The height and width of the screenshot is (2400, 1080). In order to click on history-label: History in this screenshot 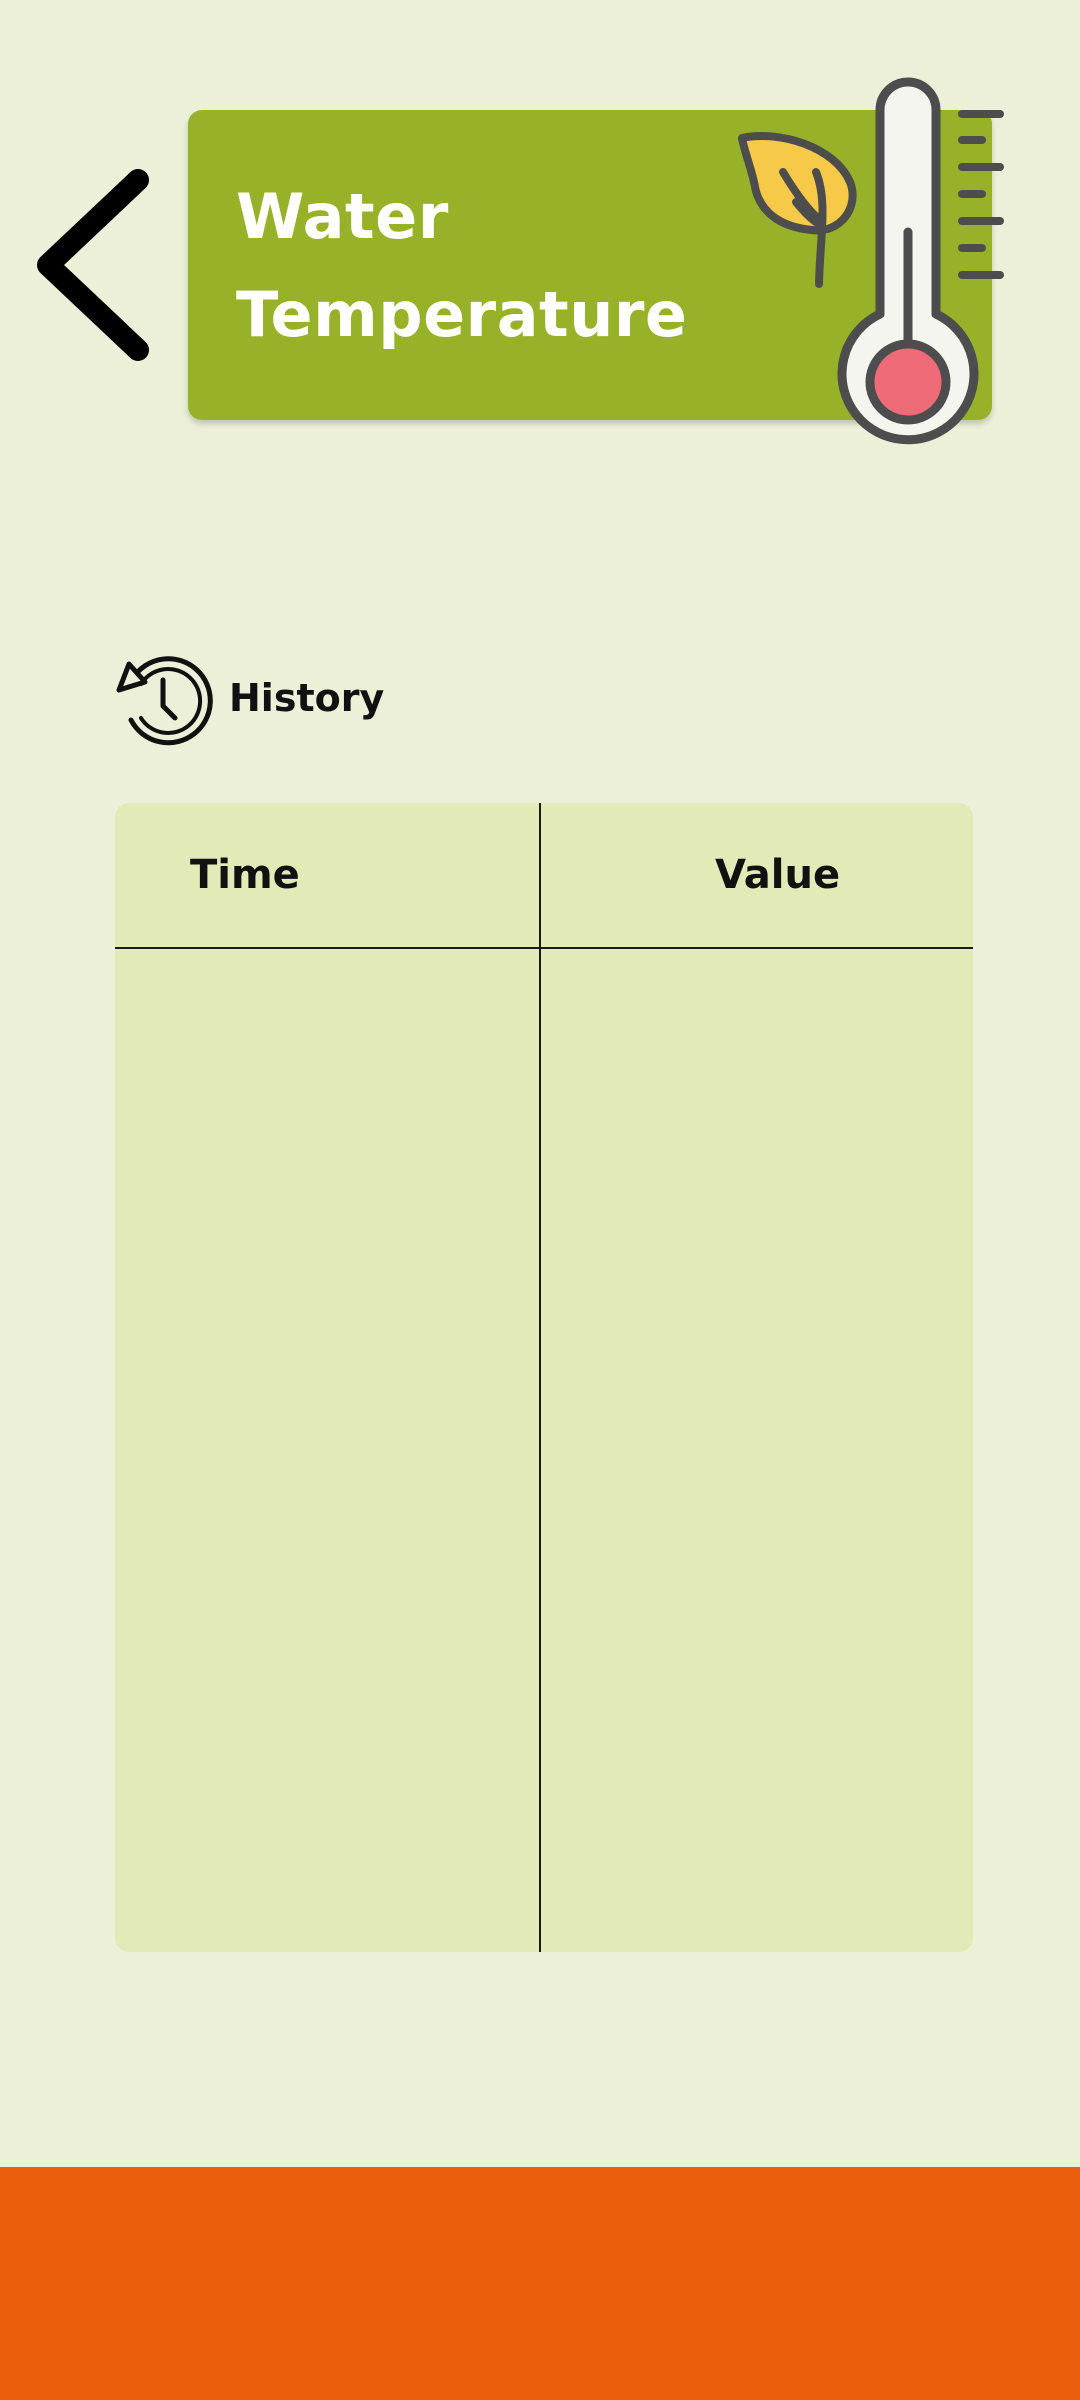, I will do `click(307, 698)`.